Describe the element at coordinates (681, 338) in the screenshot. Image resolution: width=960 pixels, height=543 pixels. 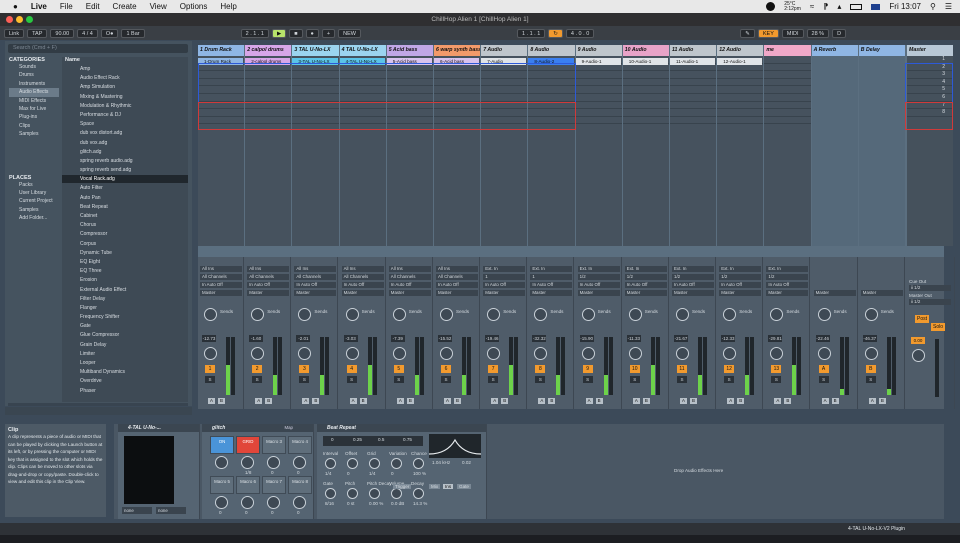
I see `volume-value: -21.67` at that location.